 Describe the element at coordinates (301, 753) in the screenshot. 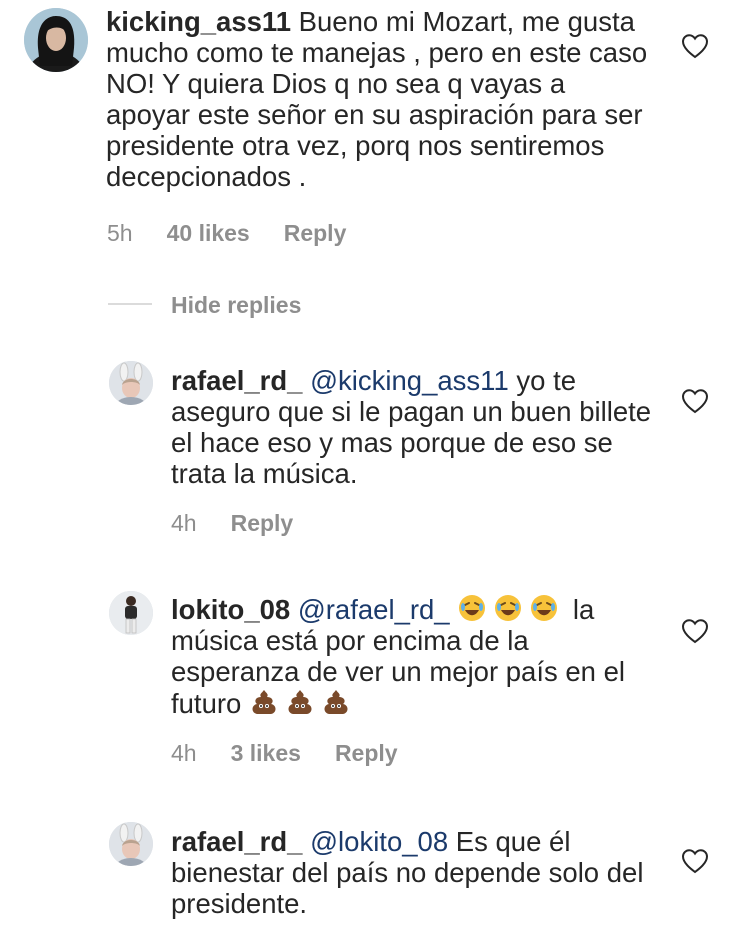

I see `reply-meta: 4h 3 likes Reply` at that location.